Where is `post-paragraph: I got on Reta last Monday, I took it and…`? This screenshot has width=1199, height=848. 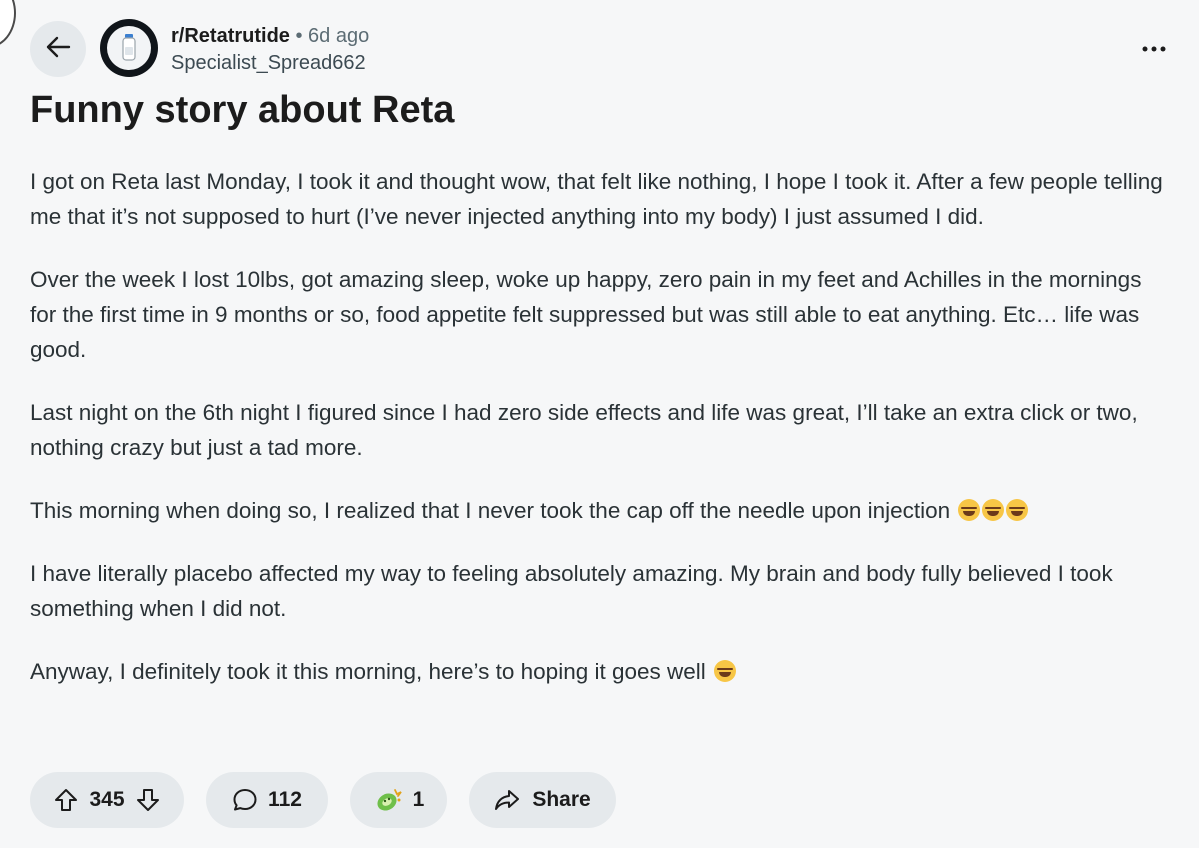 post-paragraph: I got on Reta last Monday, I took it and… is located at coordinates (596, 199).